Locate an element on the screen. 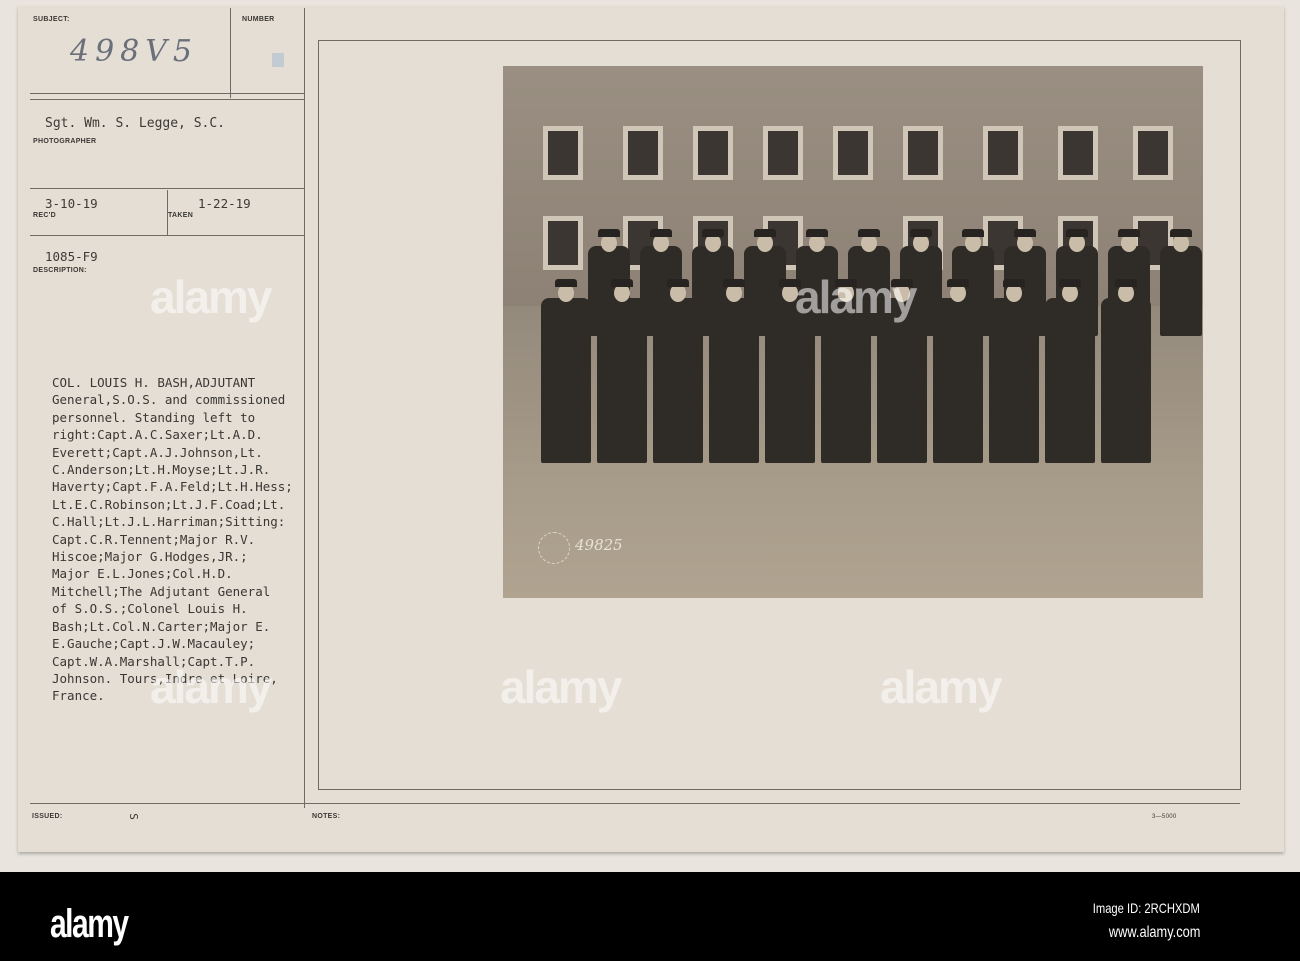 The width and height of the screenshot is (1300, 961). issued-mark: S is located at coordinates (133, 816).